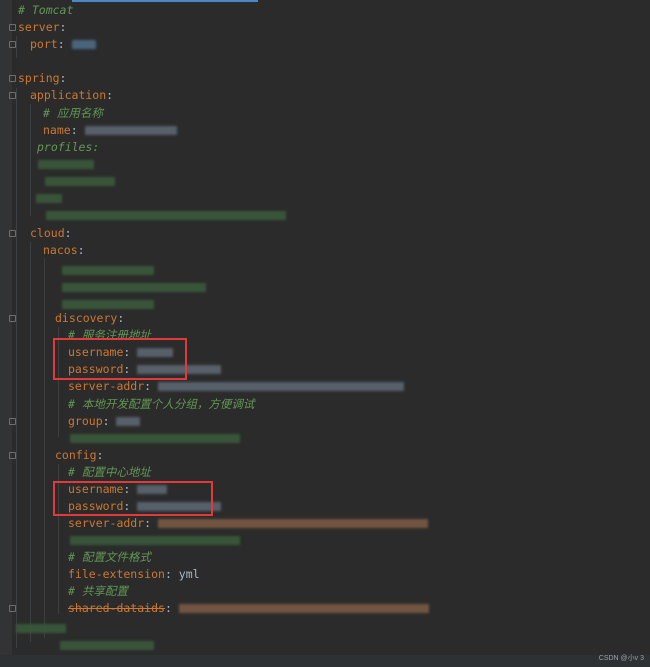  I want to click on code-line: # 配置文件格式, so click(109, 557).